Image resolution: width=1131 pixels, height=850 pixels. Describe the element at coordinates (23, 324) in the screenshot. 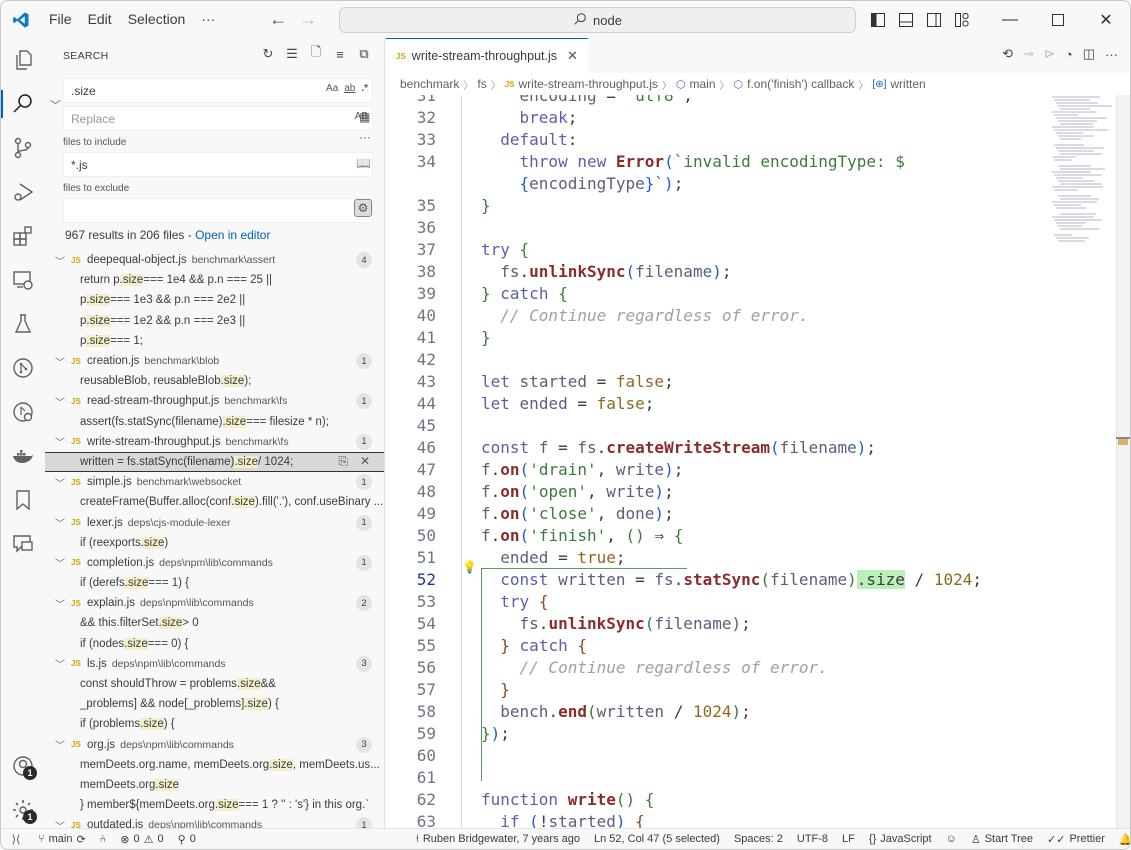

I see `activity-testing` at that location.